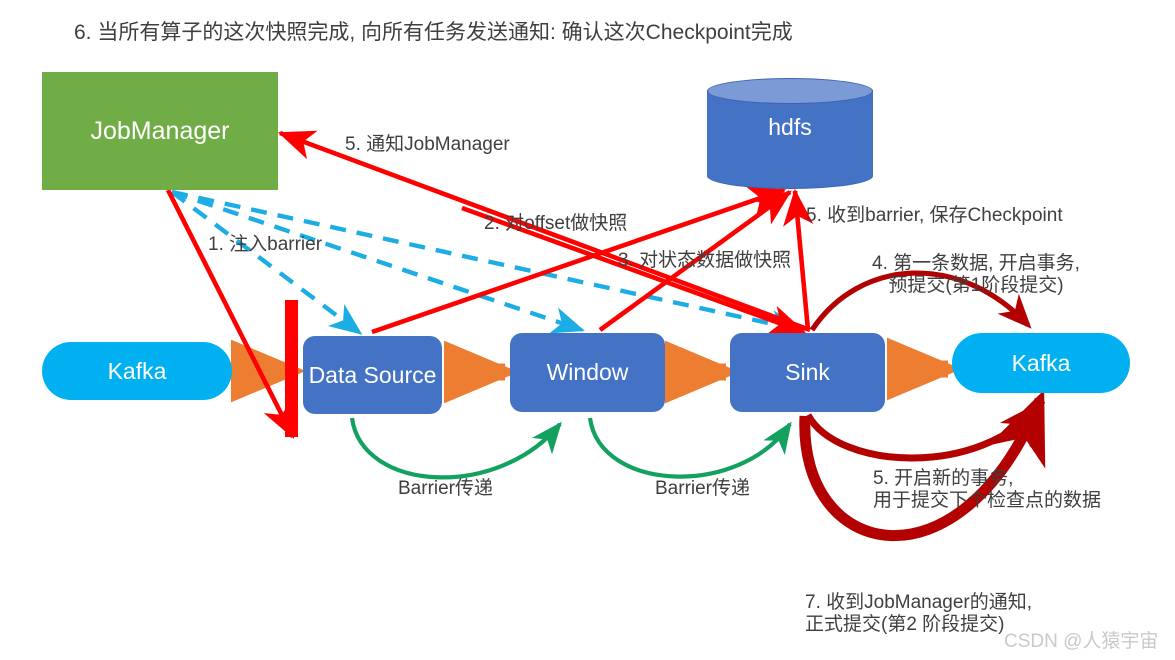 This screenshot has width=1175, height=660. I want to click on node-jobmanager-label: JobManager, so click(160, 130).